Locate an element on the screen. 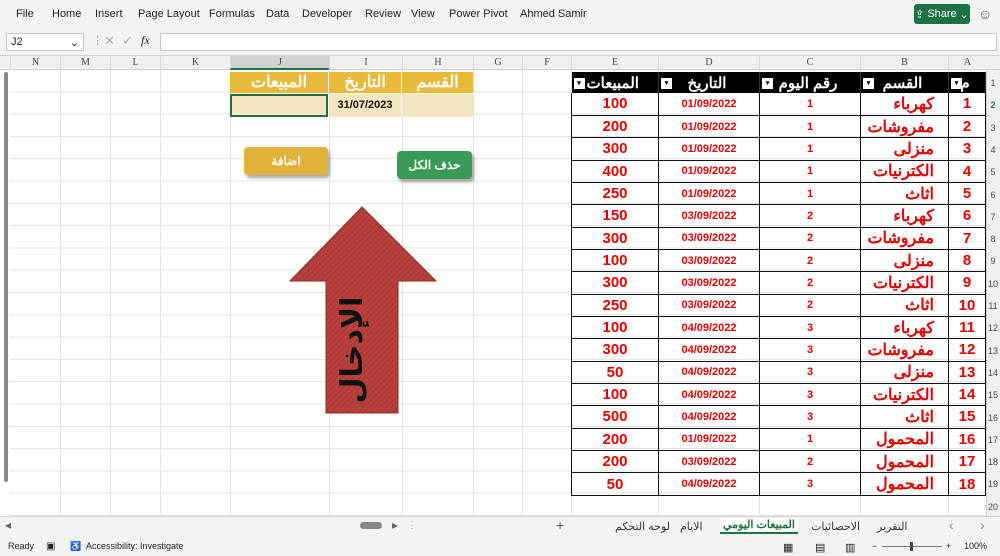 The width and height of the screenshot is (1000, 556). insert-function-icon: fx is located at coordinates (145, 40).